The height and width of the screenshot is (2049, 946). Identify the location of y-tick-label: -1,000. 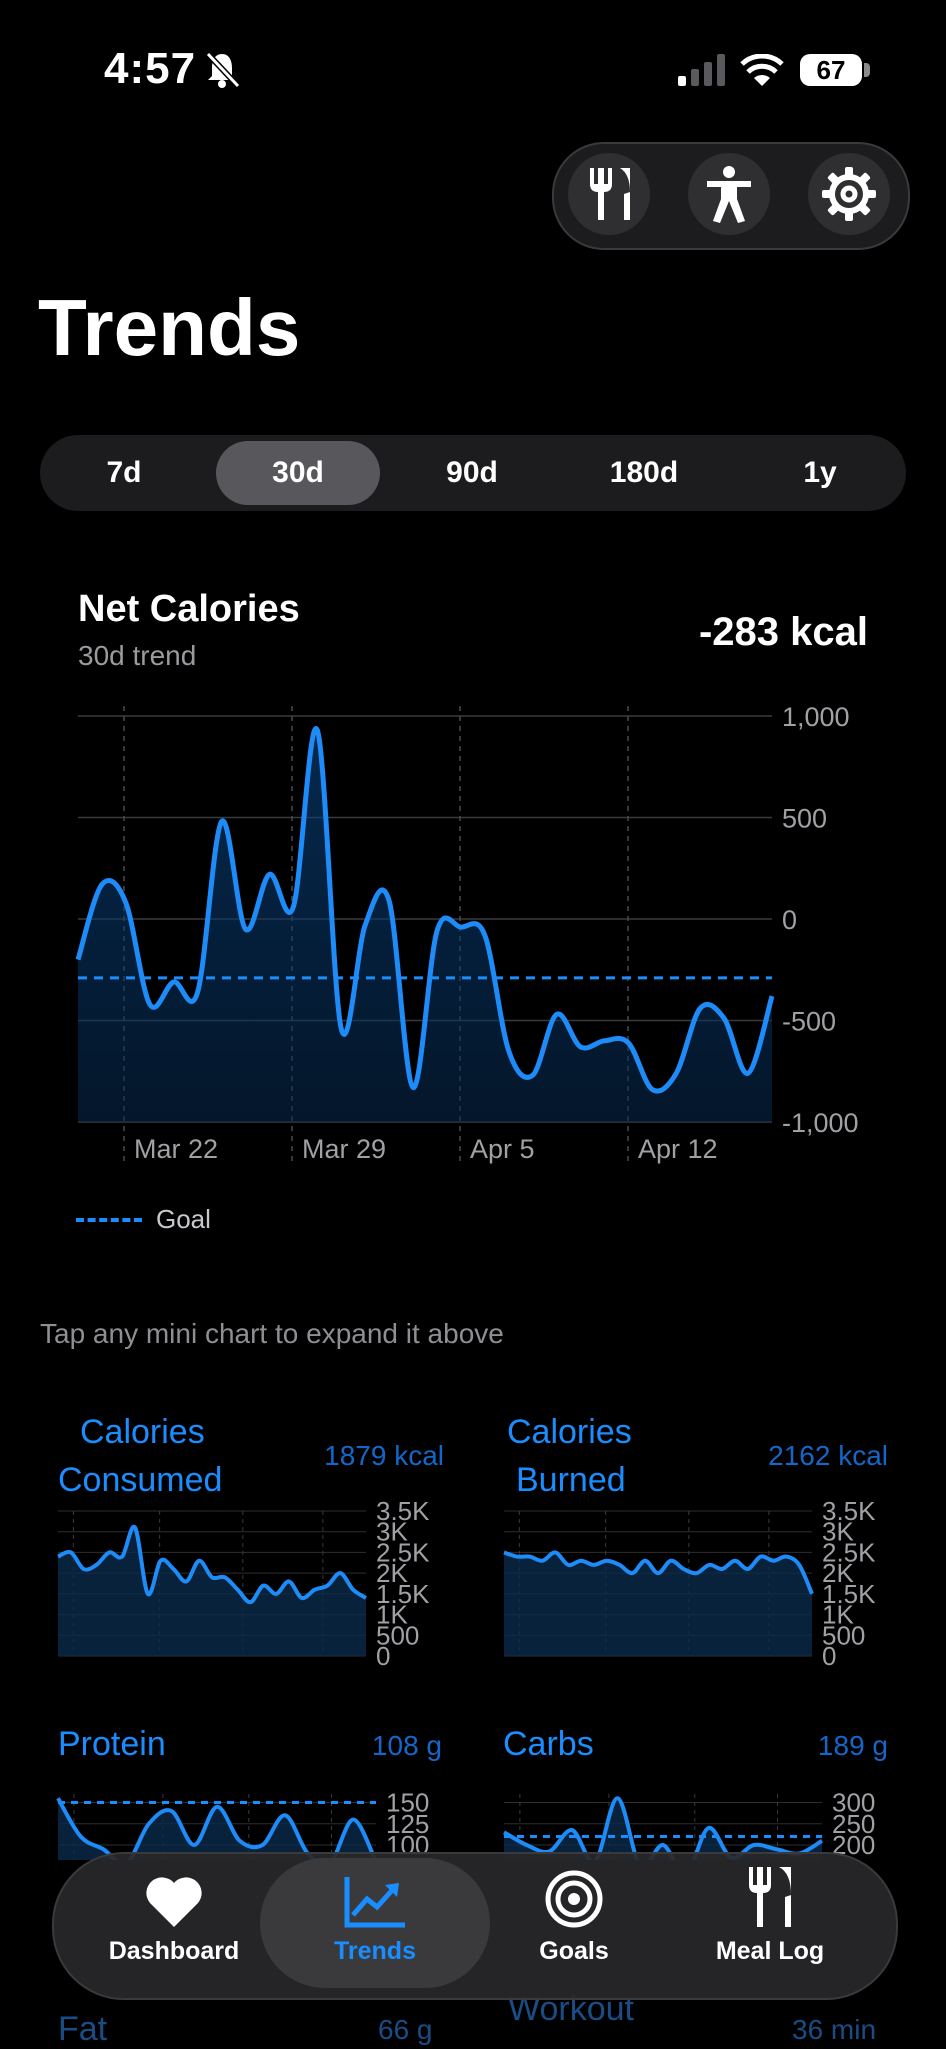
(820, 1123).